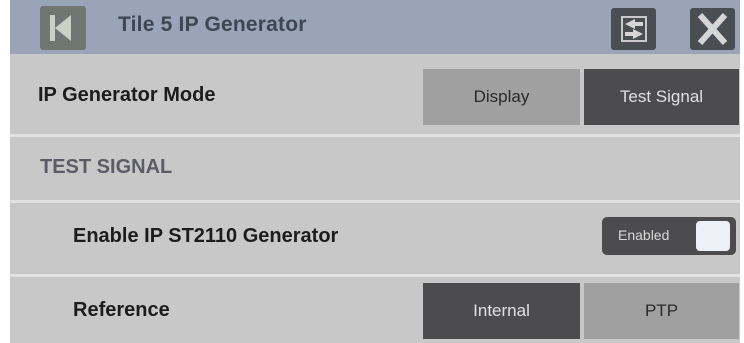  Describe the element at coordinates (206, 236) in the screenshot. I see `enable-generator-label: Enable IP ST2110 Generator` at that location.